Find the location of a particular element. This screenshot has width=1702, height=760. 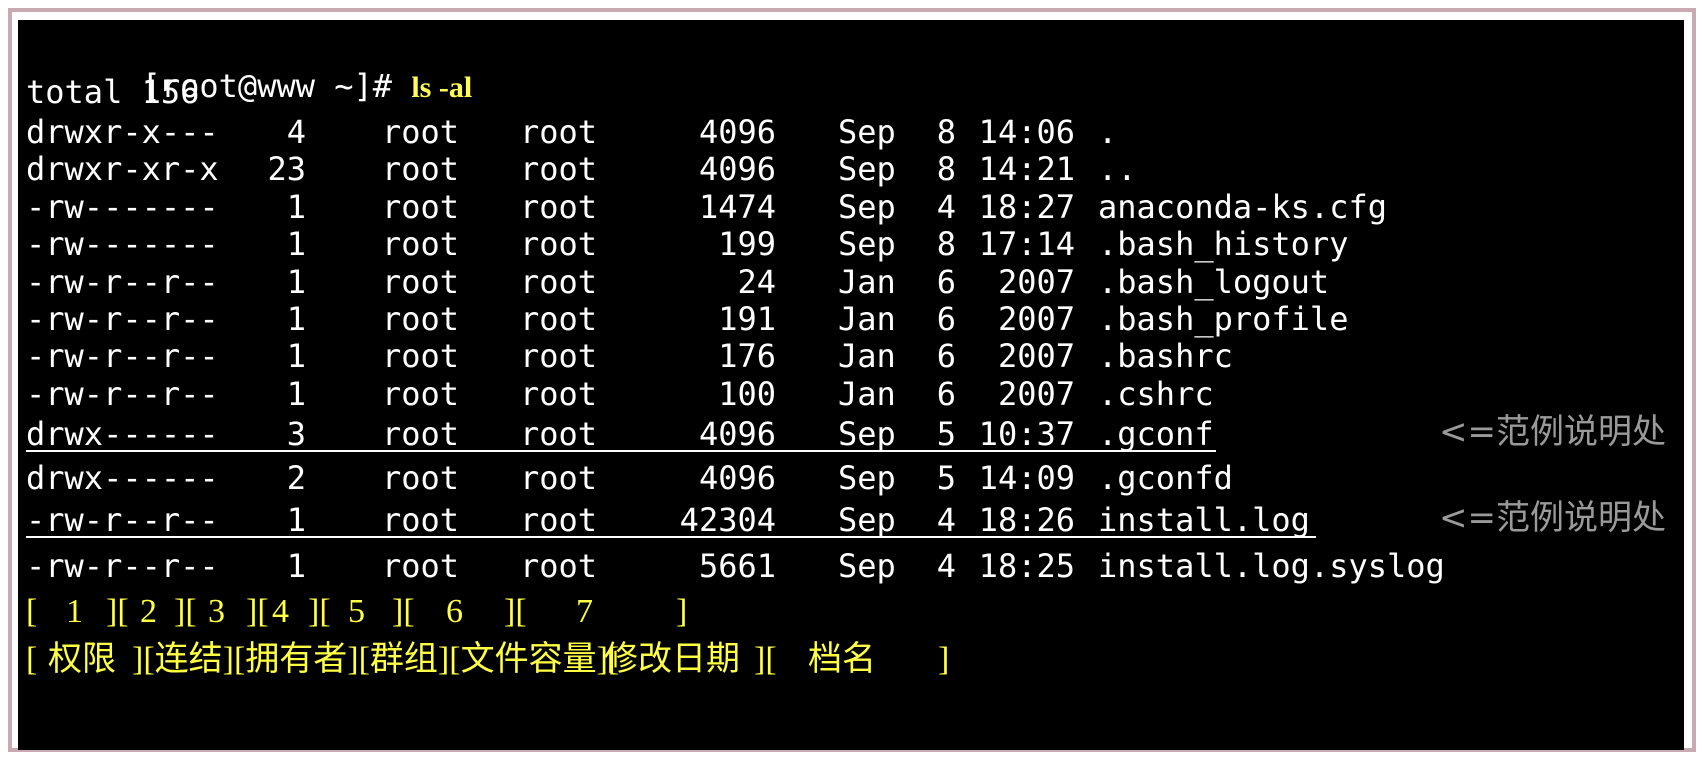

legend-label-token: 档名 is located at coordinates (842, 659).